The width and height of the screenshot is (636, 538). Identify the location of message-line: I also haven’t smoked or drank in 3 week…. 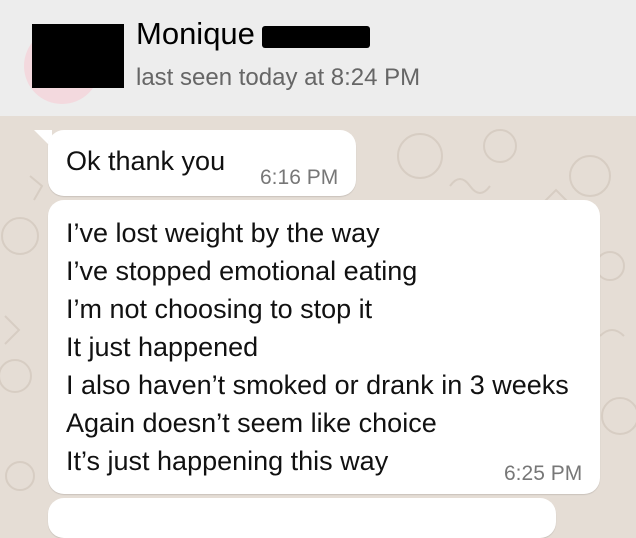
(317, 385).